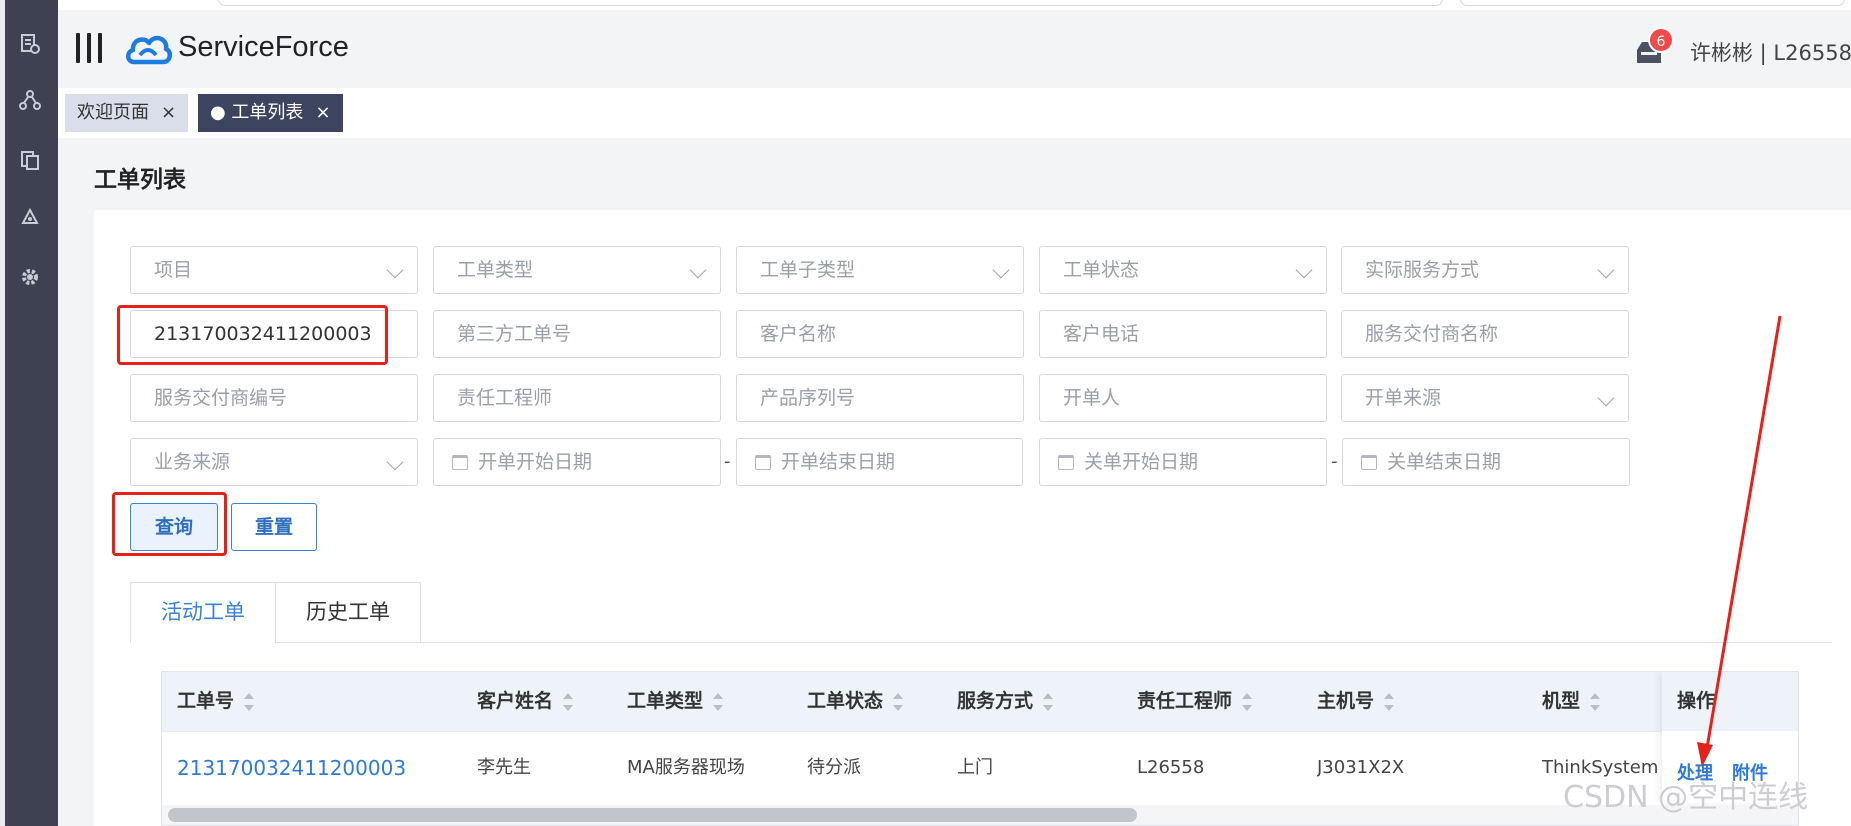  Describe the element at coordinates (169, 524) in the screenshot. I see `annotation-highlight-query` at that location.